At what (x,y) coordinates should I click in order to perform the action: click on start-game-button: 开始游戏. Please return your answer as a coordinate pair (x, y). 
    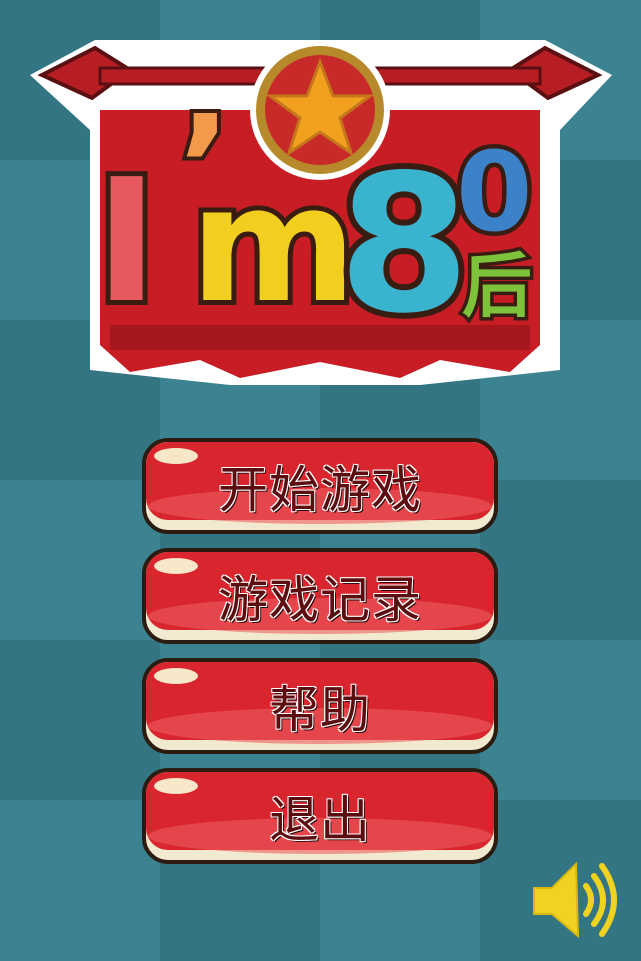
    Looking at the image, I should click on (320, 486).